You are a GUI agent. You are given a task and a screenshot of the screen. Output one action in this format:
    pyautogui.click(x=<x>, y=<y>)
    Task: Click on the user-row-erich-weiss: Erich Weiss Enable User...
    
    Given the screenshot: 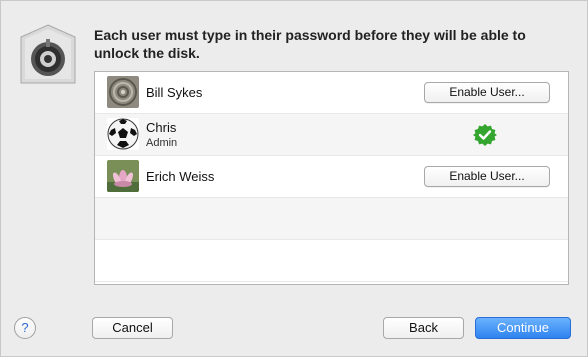 What is the action you would take?
    pyautogui.click(x=331, y=177)
    